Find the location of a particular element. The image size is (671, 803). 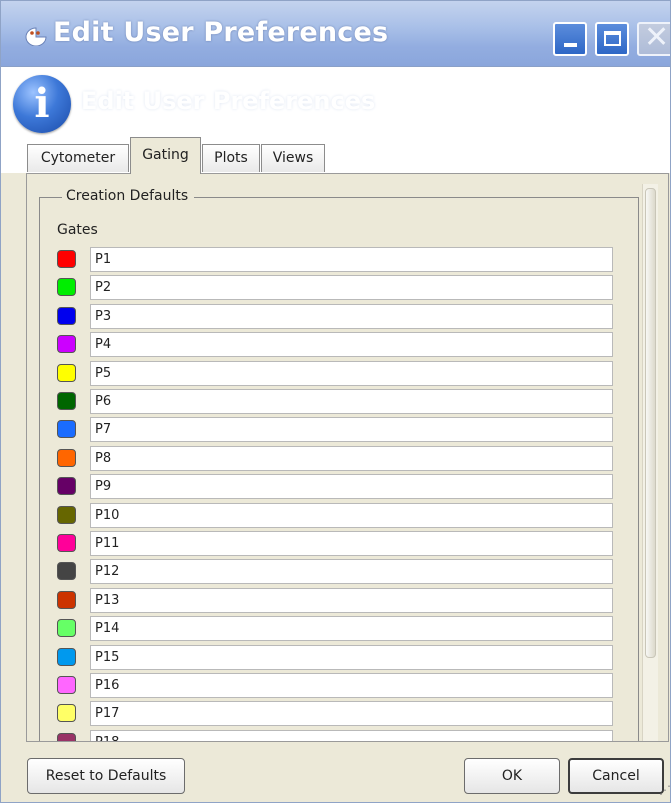

header-ghost-title: Edit User Preferences is located at coordinates (228, 101).